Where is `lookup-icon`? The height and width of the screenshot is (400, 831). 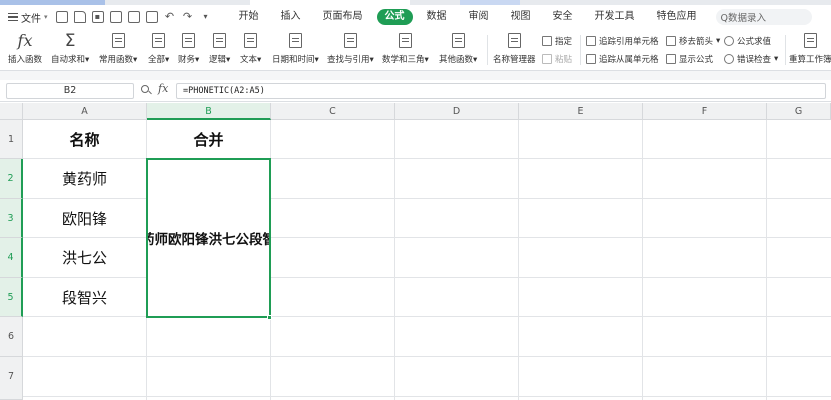
lookup-icon is located at coordinates (350, 40).